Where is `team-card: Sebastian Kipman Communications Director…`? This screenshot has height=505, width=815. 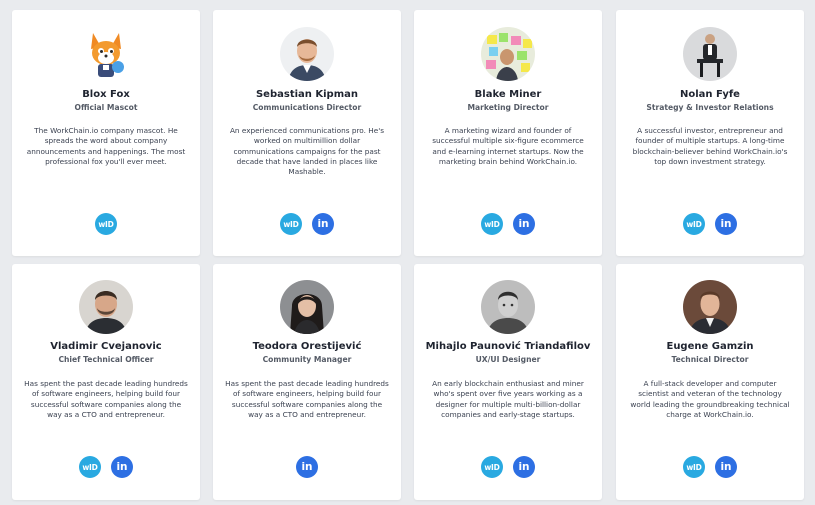
team-card: Sebastian Kipman Communications Director… is located at coordinates (307, 133).